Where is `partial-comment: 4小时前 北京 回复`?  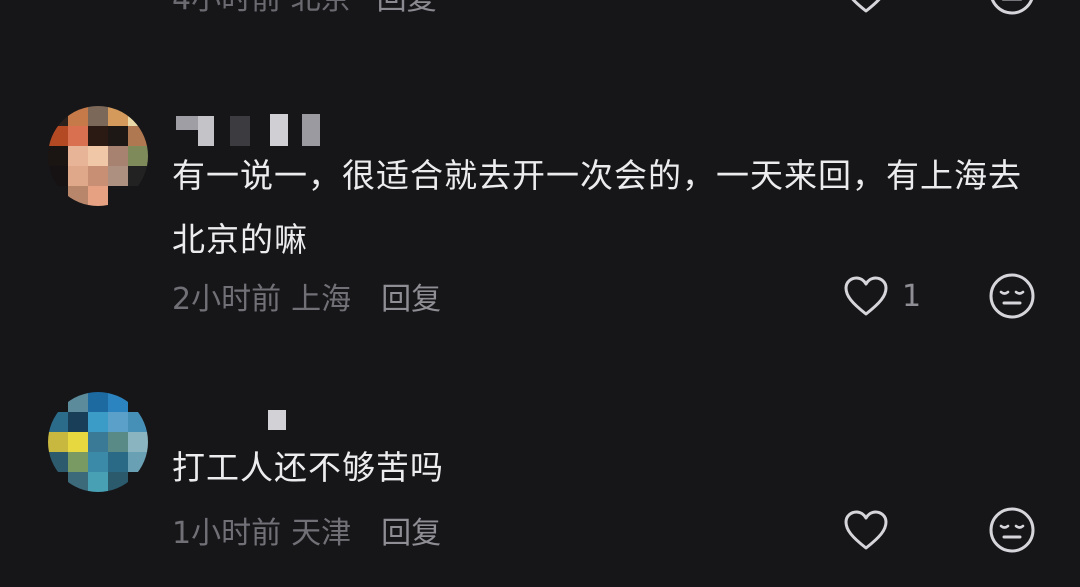
partial-comment: 4小时前 北京 回复 is located at coordinates (540, 9).